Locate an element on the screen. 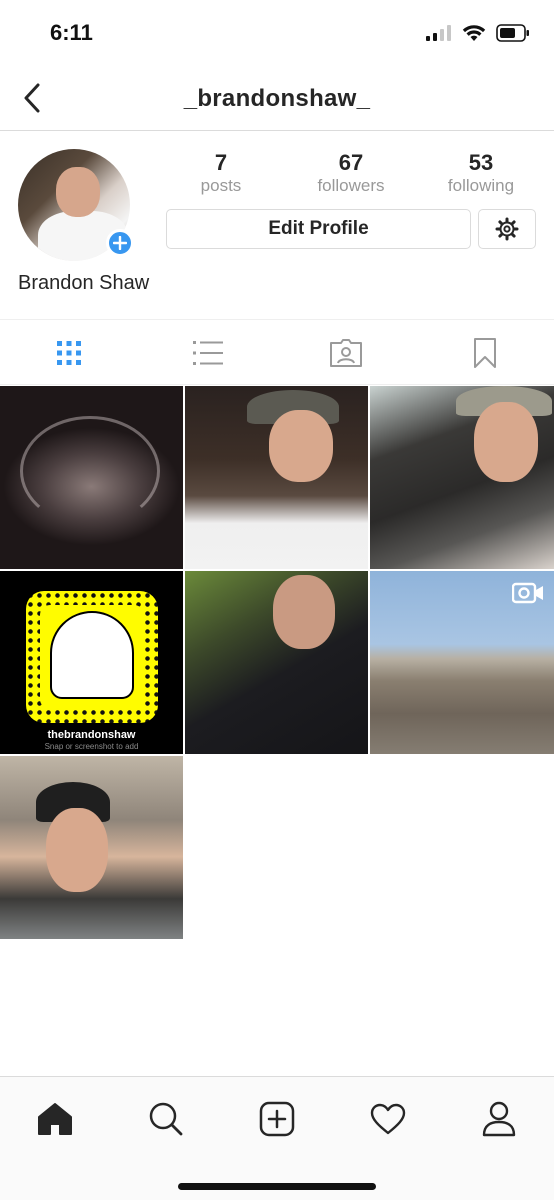 The height and width of the screenshot is (1200, 554). ultrasound-image is located at coordinates (90, 471).